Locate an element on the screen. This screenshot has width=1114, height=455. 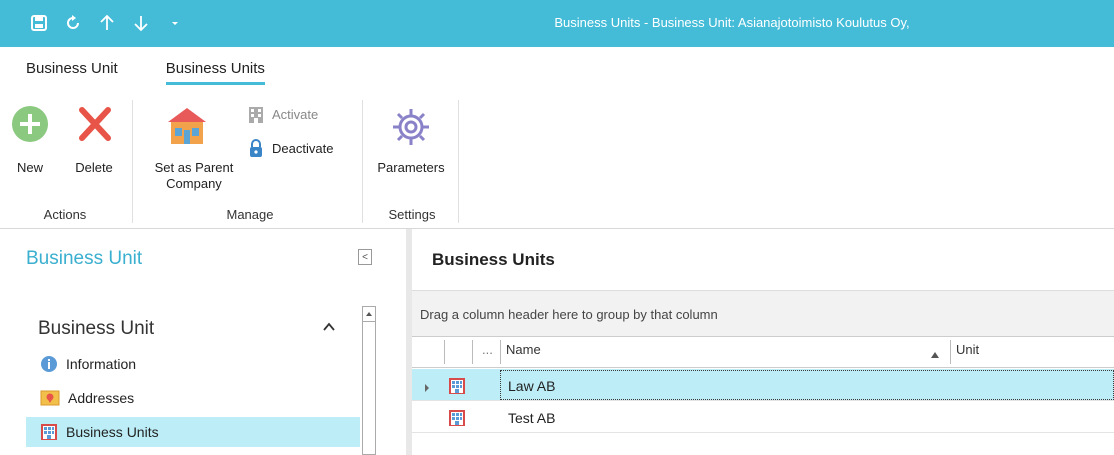
collapse-panel-button: < is located at coordinates (365, 257).